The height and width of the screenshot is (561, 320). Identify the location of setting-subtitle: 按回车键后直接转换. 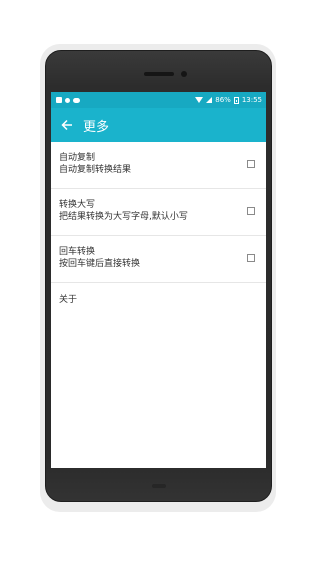
(100, 264).